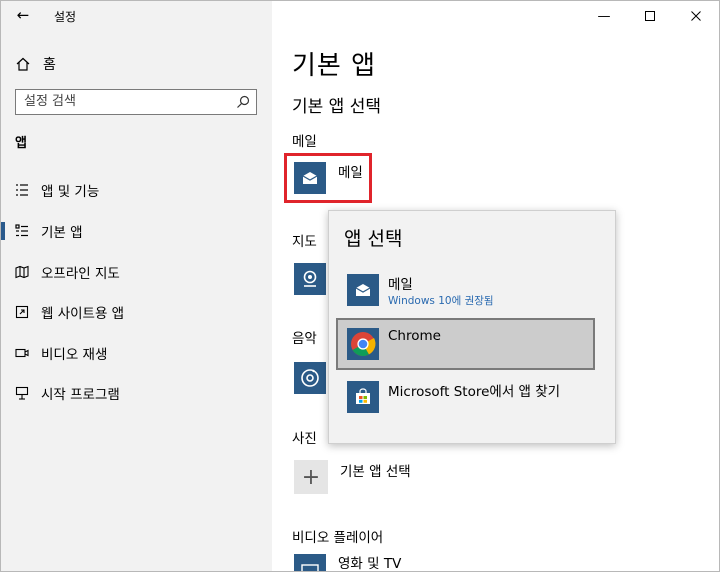 This screenshot has height=572, width=720. Describe the element at coordinates (304, 439) in the screenshot. I see `category-photos-label: 사진` at that location.